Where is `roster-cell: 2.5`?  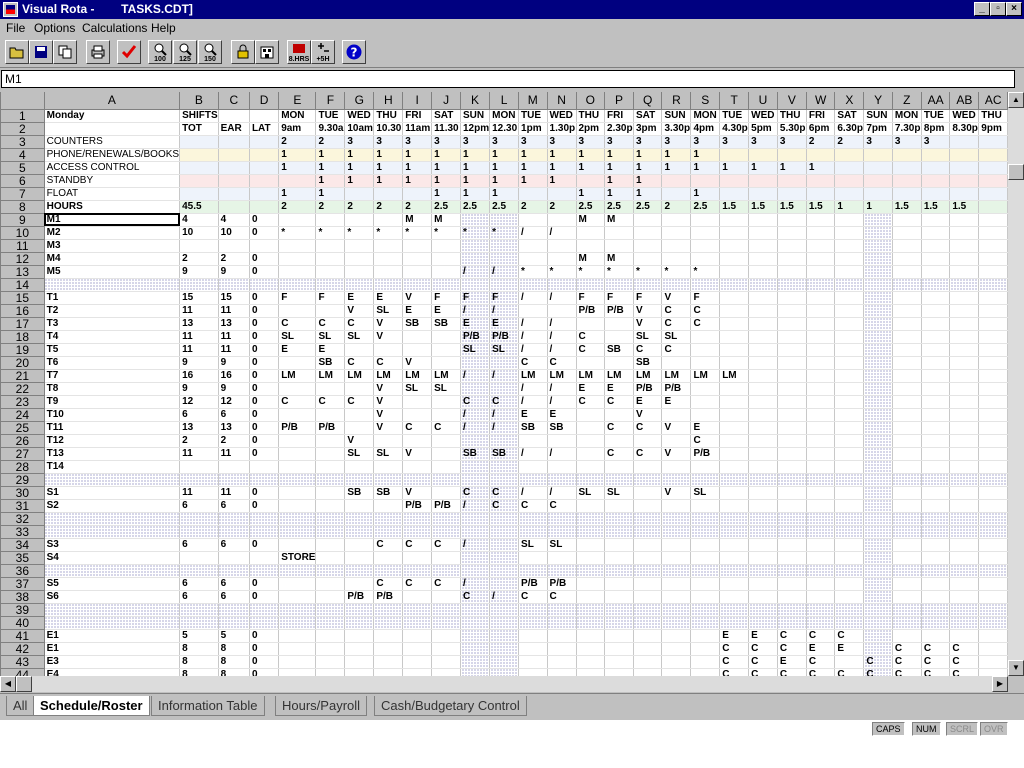
roster-cell: 2.5 is located at coordinates (648, 207).